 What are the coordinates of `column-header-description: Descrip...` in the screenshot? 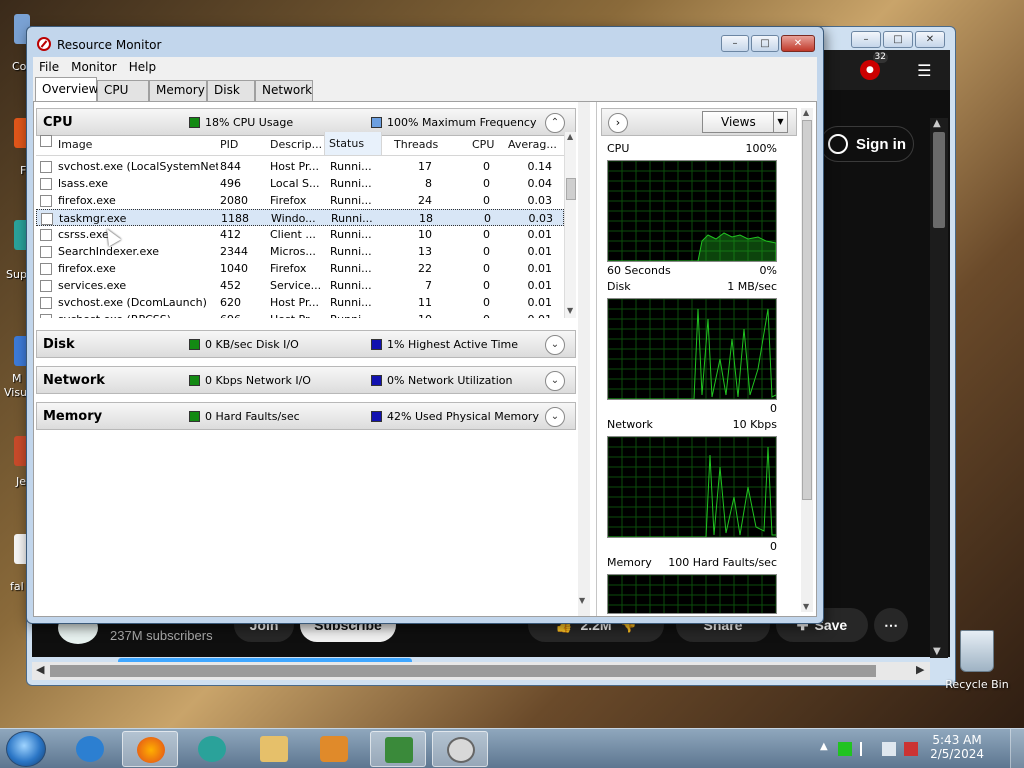 It's located at (296, 144).